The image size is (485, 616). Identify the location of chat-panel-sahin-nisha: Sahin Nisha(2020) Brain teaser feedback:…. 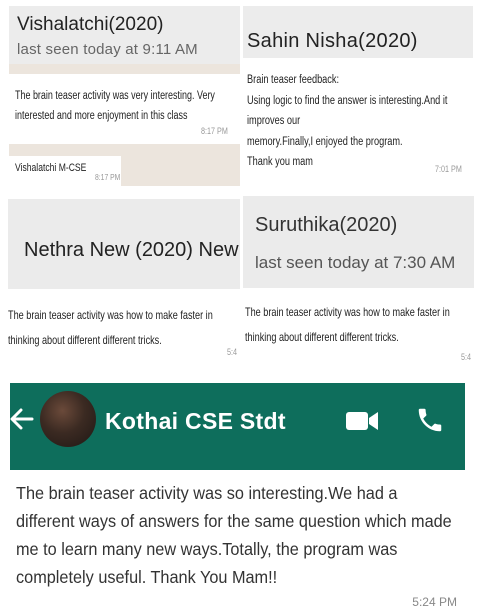
(358, 96).